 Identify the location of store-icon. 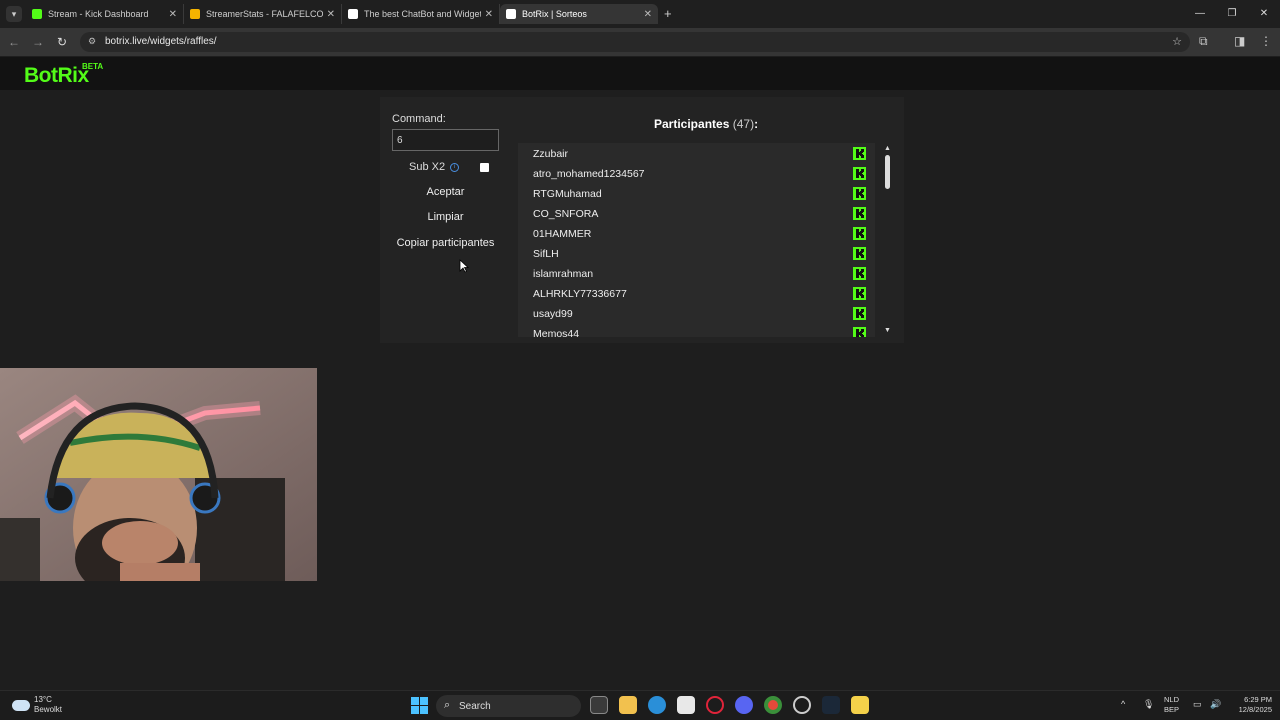
(686, 705).